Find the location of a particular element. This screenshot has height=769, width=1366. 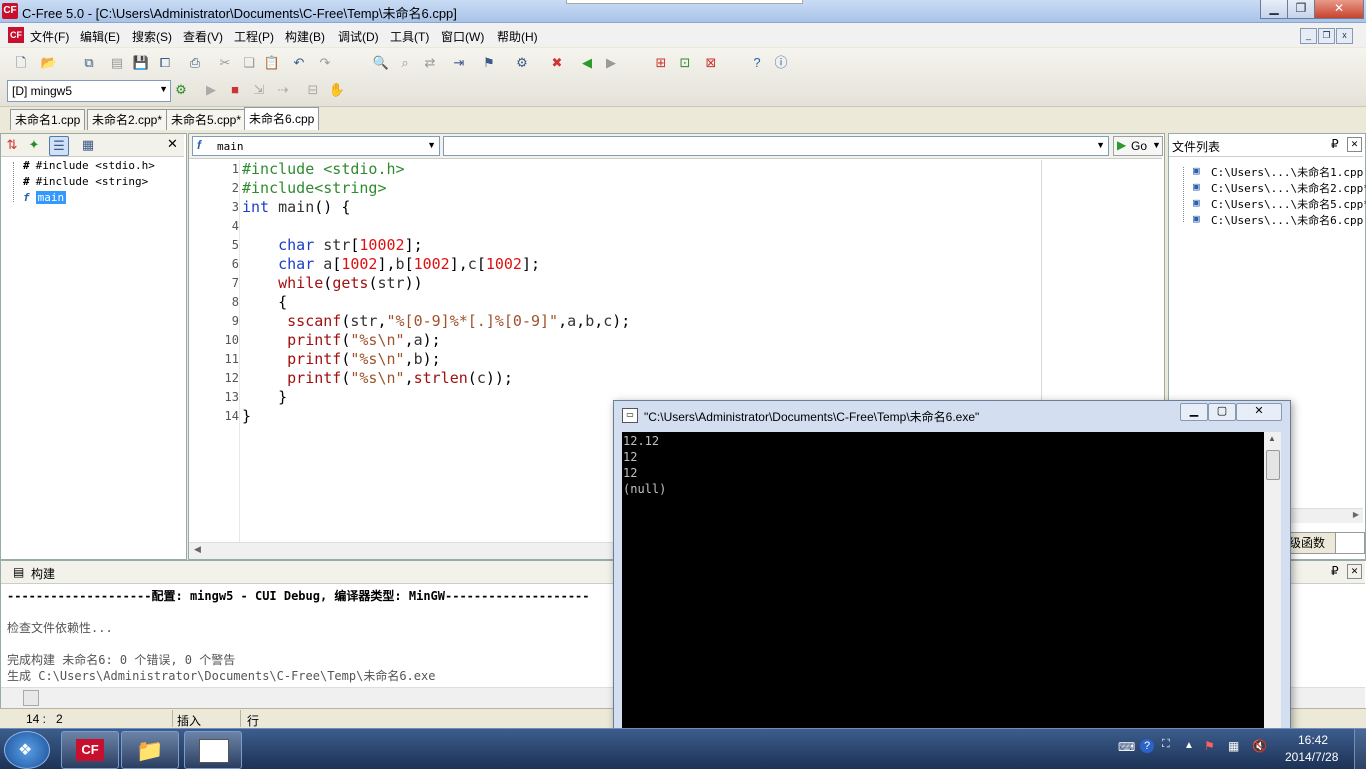

compiler-config-icon: ⚙ is located at coordinates (181, 90).